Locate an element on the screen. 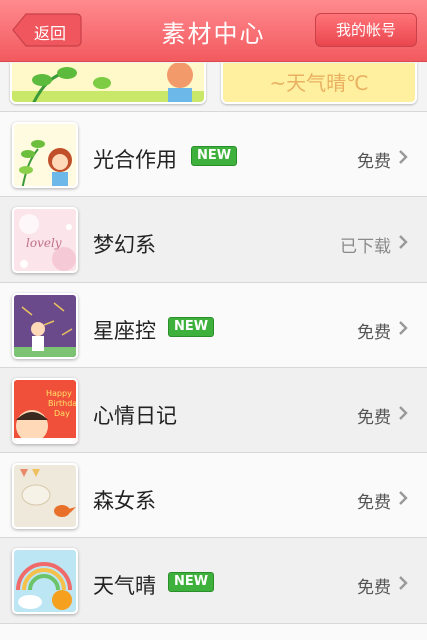  list-item: 光合作用 NEW 免费 is located at coordinates (213, 154).